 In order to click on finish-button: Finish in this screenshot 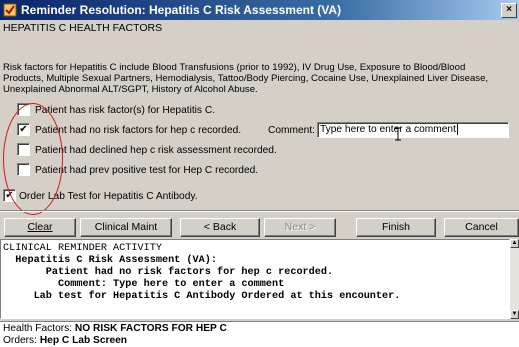, I will do `click(396, 227)`.